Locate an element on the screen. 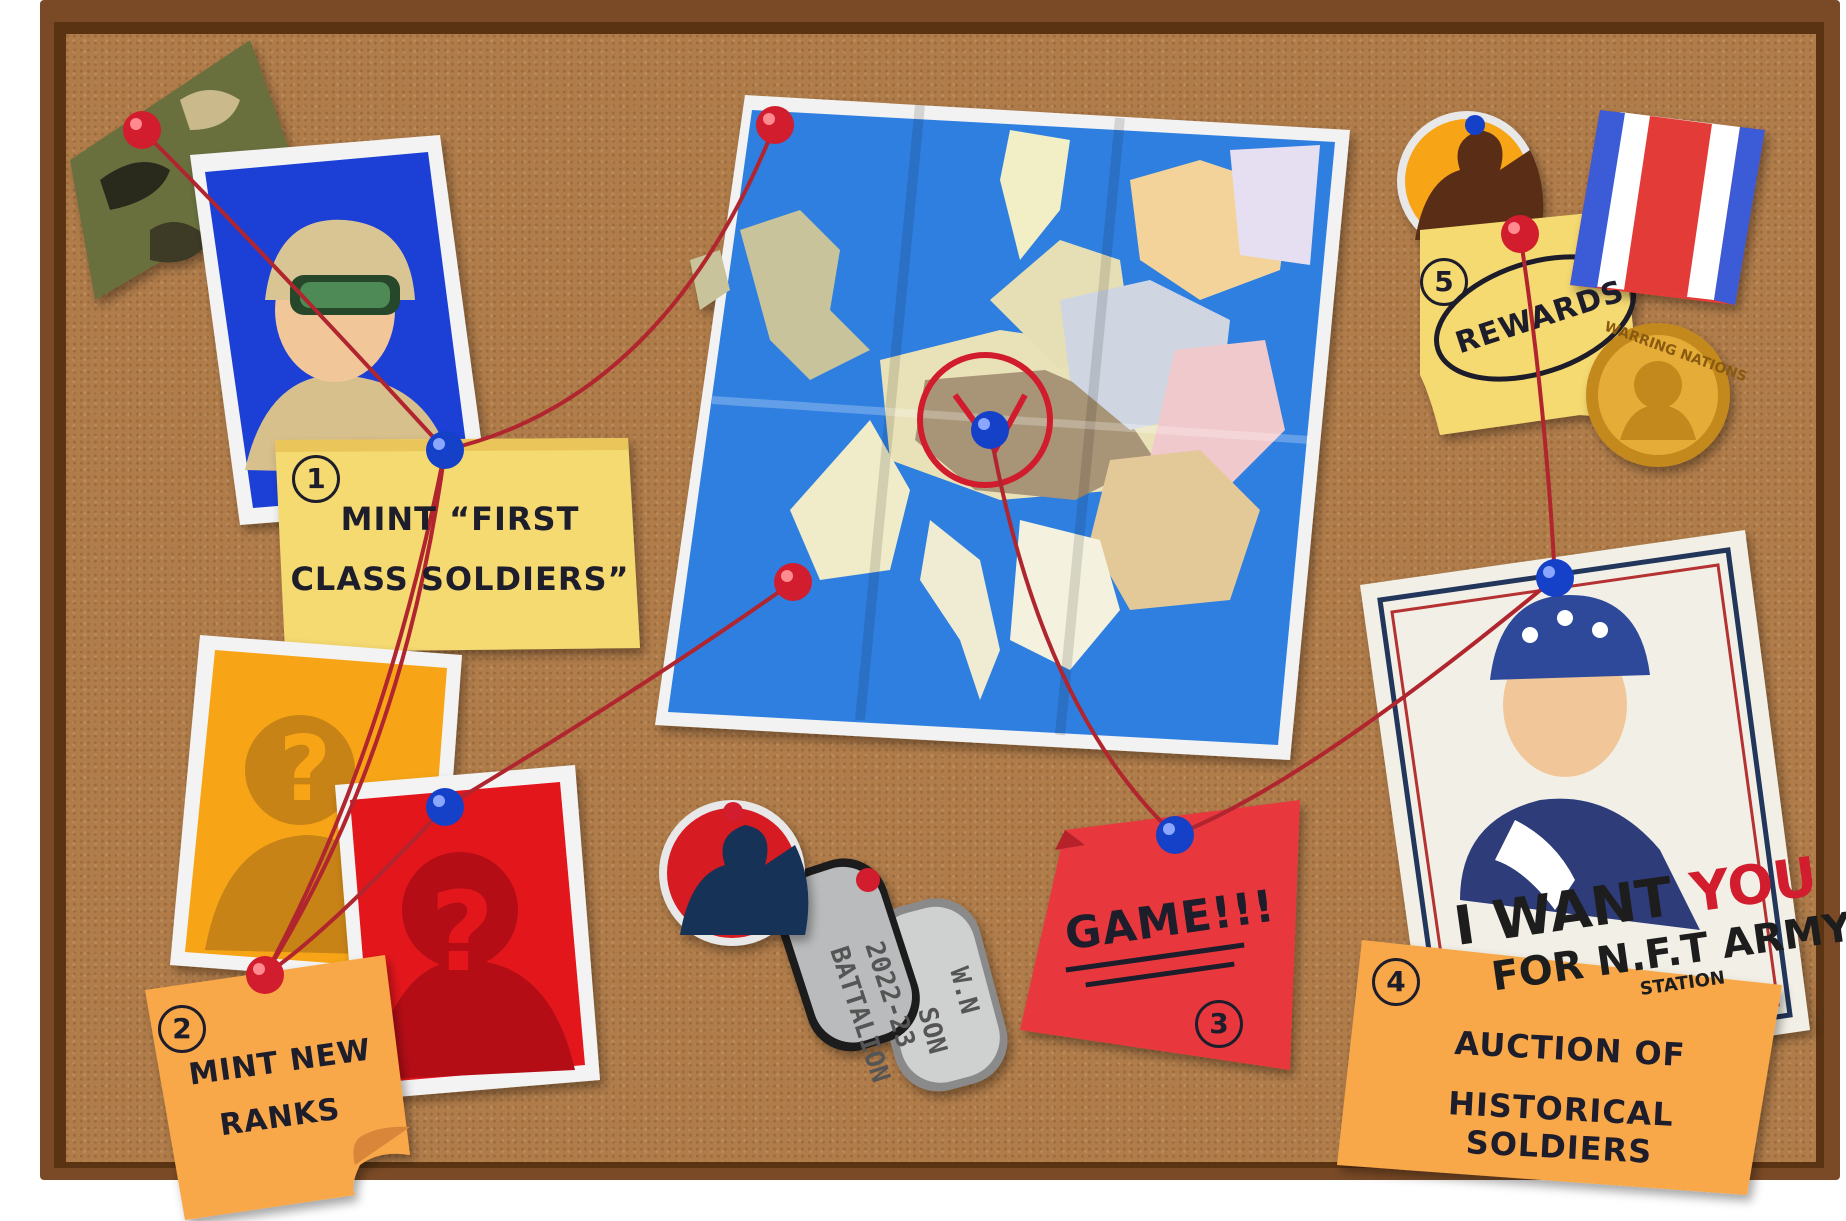  note-3-number: 3 is located at coordinates (1219, 1024).